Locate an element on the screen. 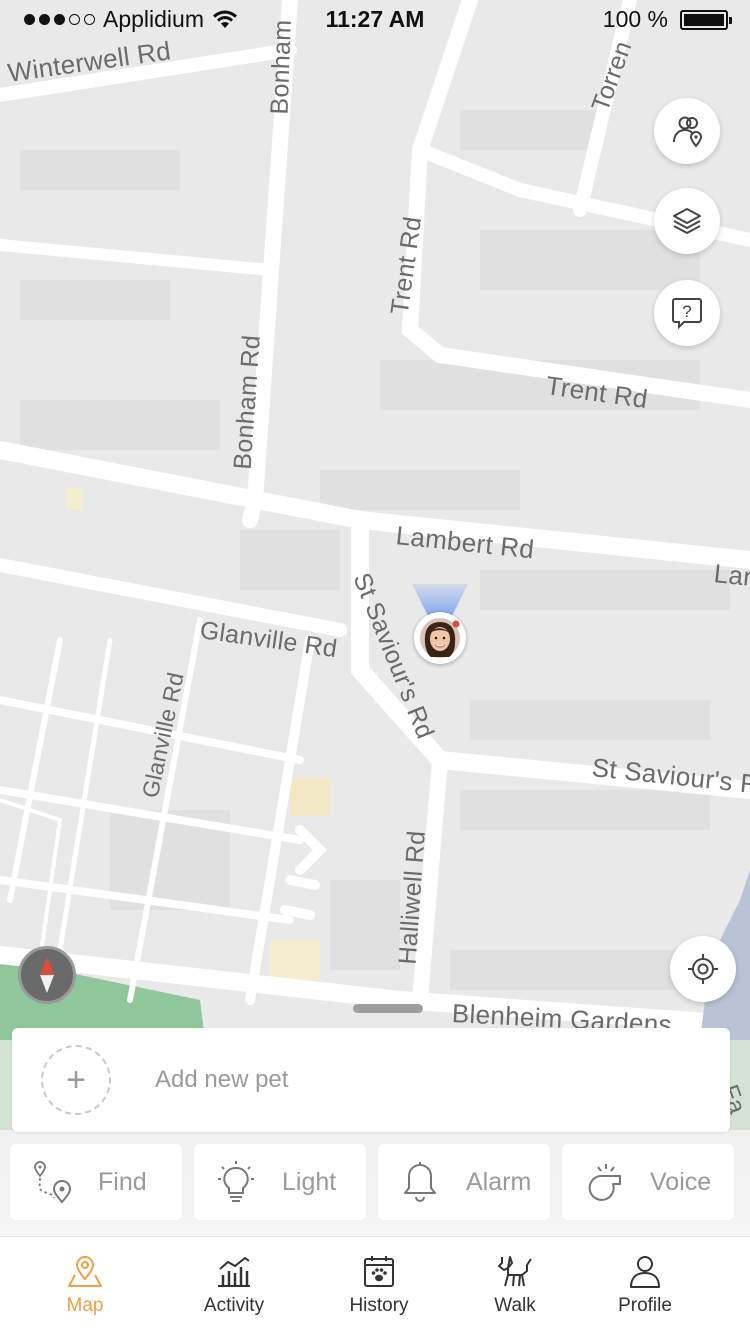  crosshair-icon is located at coordinates (703, 969).